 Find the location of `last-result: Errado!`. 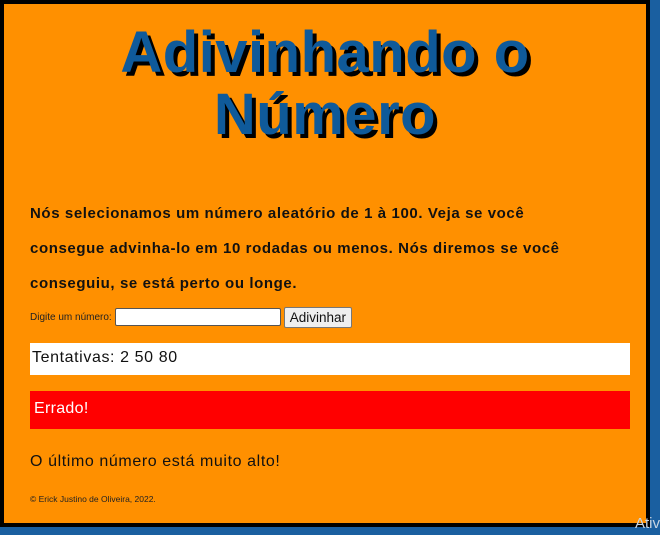

last-result: Errado! is located at coordinates (330, 410).